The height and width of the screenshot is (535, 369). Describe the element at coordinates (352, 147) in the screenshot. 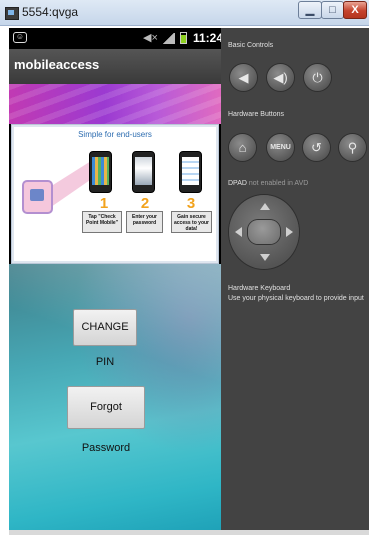

I see `search-icon: ⚲` at that location.